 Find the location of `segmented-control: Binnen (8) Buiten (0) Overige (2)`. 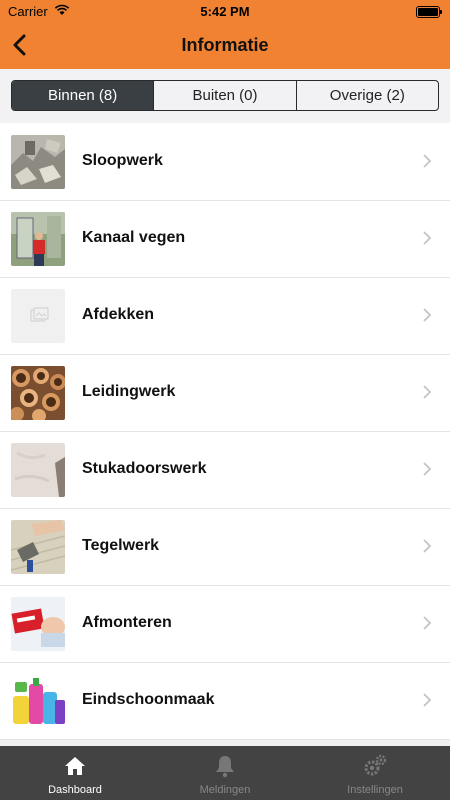

segmented-control: Binnen (8) Buiten (0) Overige (2) is located at coordinates (225, 95).